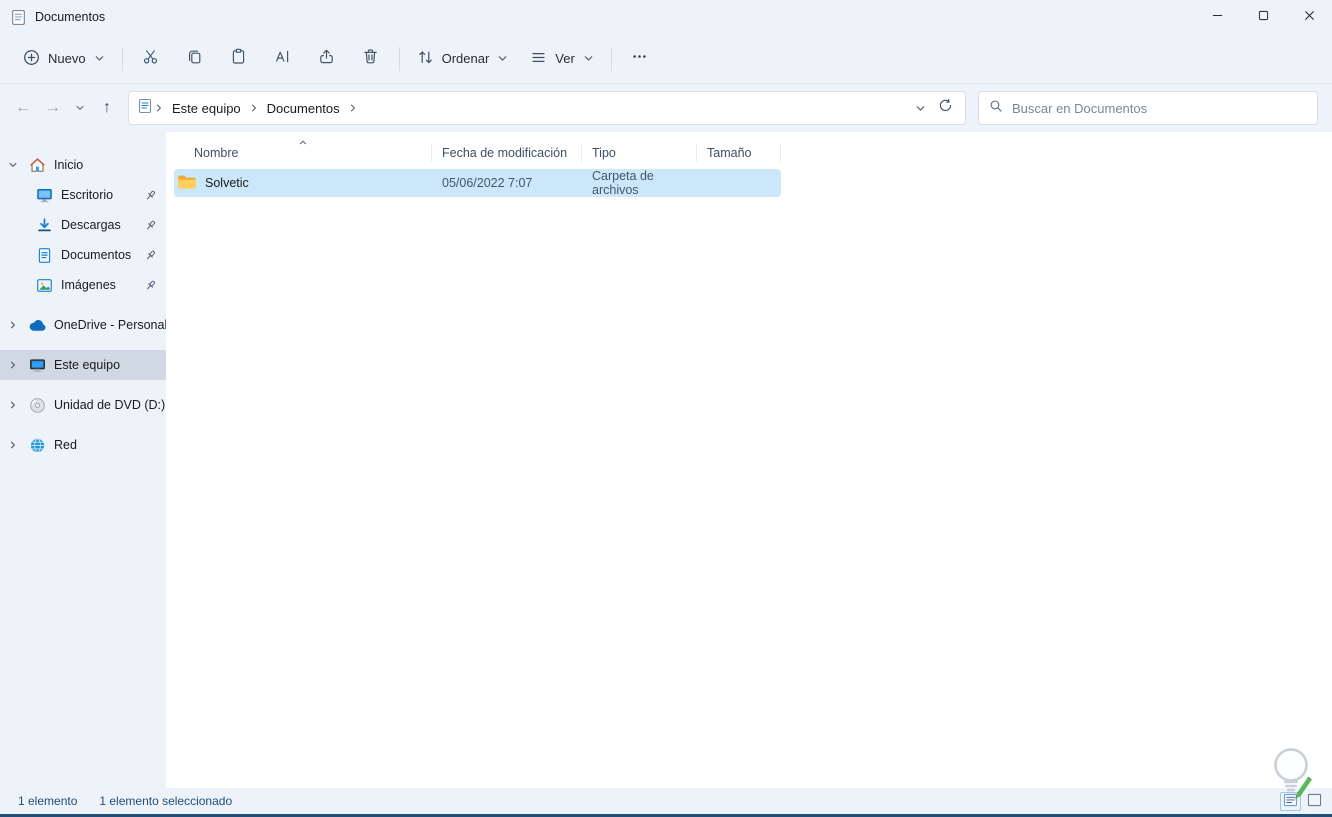  Describe the element at coordinates (729, 153) in the screenshot. I see `column-header-label: Tamaño` at that location.